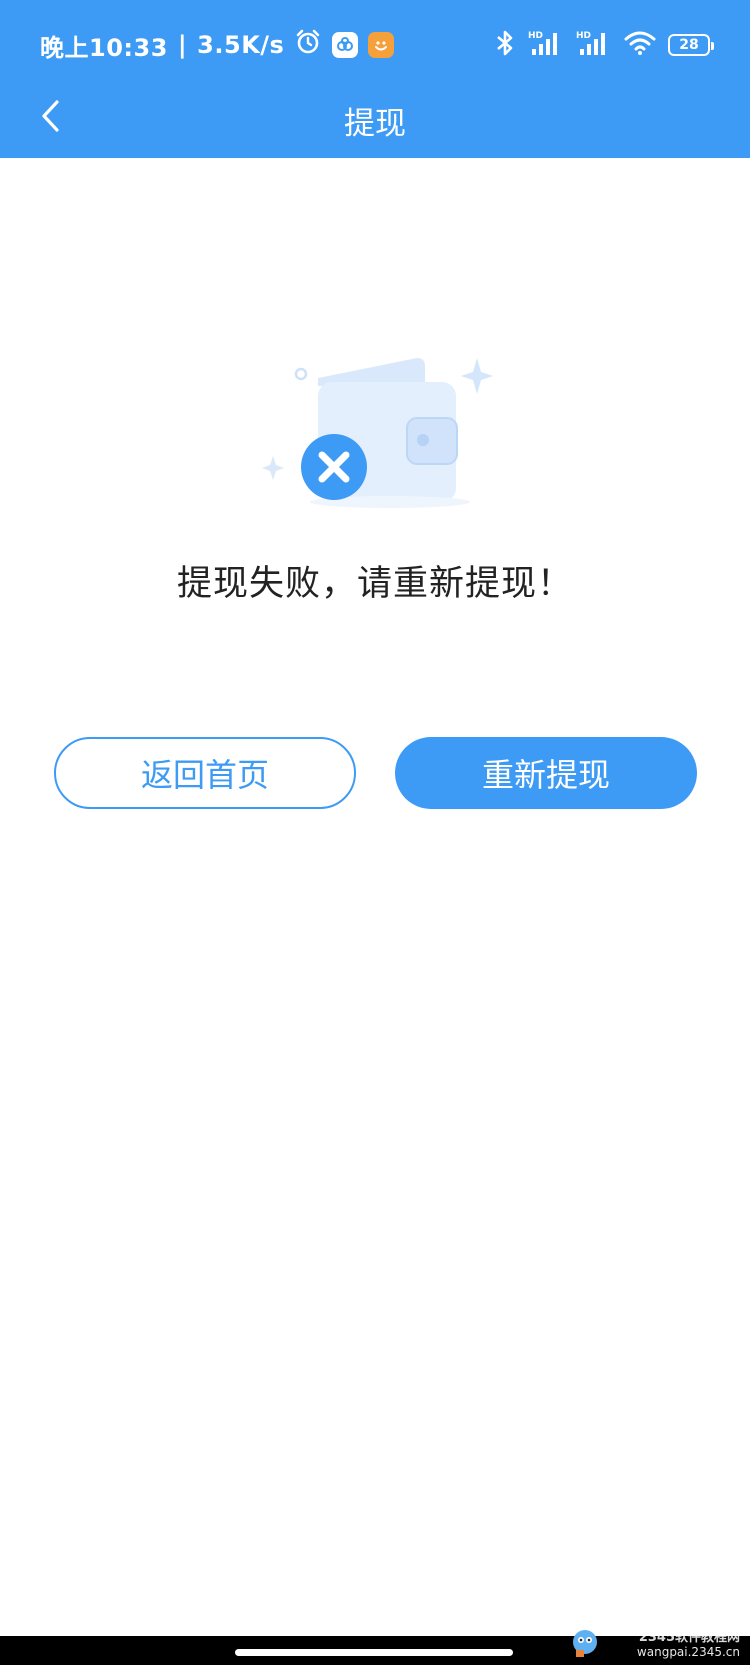  I want to click on nav-bar: 提现, so click(375, 123).